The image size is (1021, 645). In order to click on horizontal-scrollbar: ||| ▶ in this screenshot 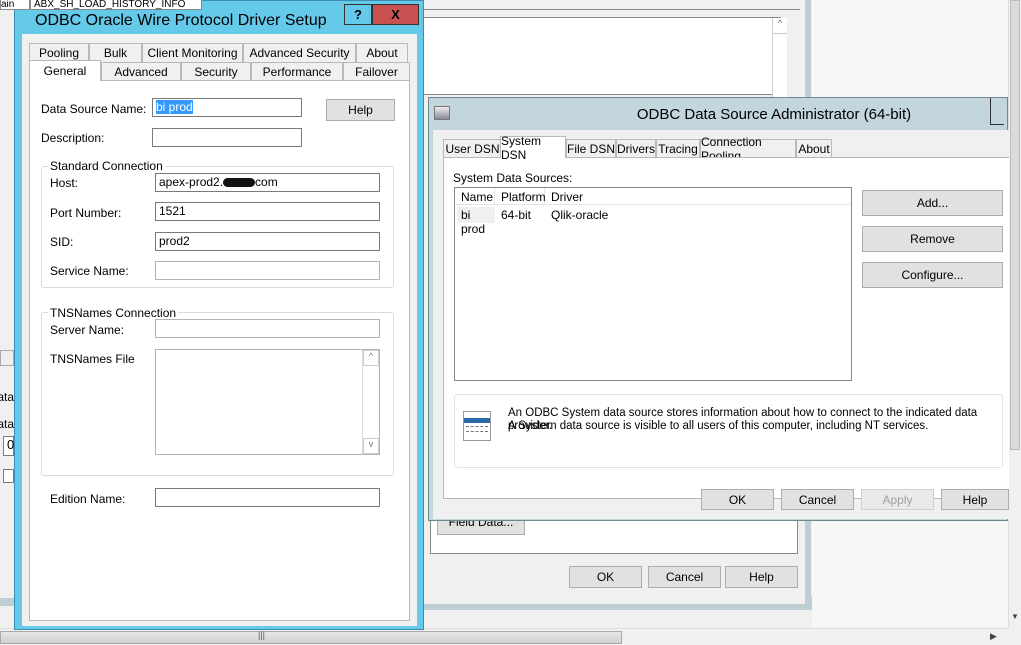, I will do `click(504, 636)`.